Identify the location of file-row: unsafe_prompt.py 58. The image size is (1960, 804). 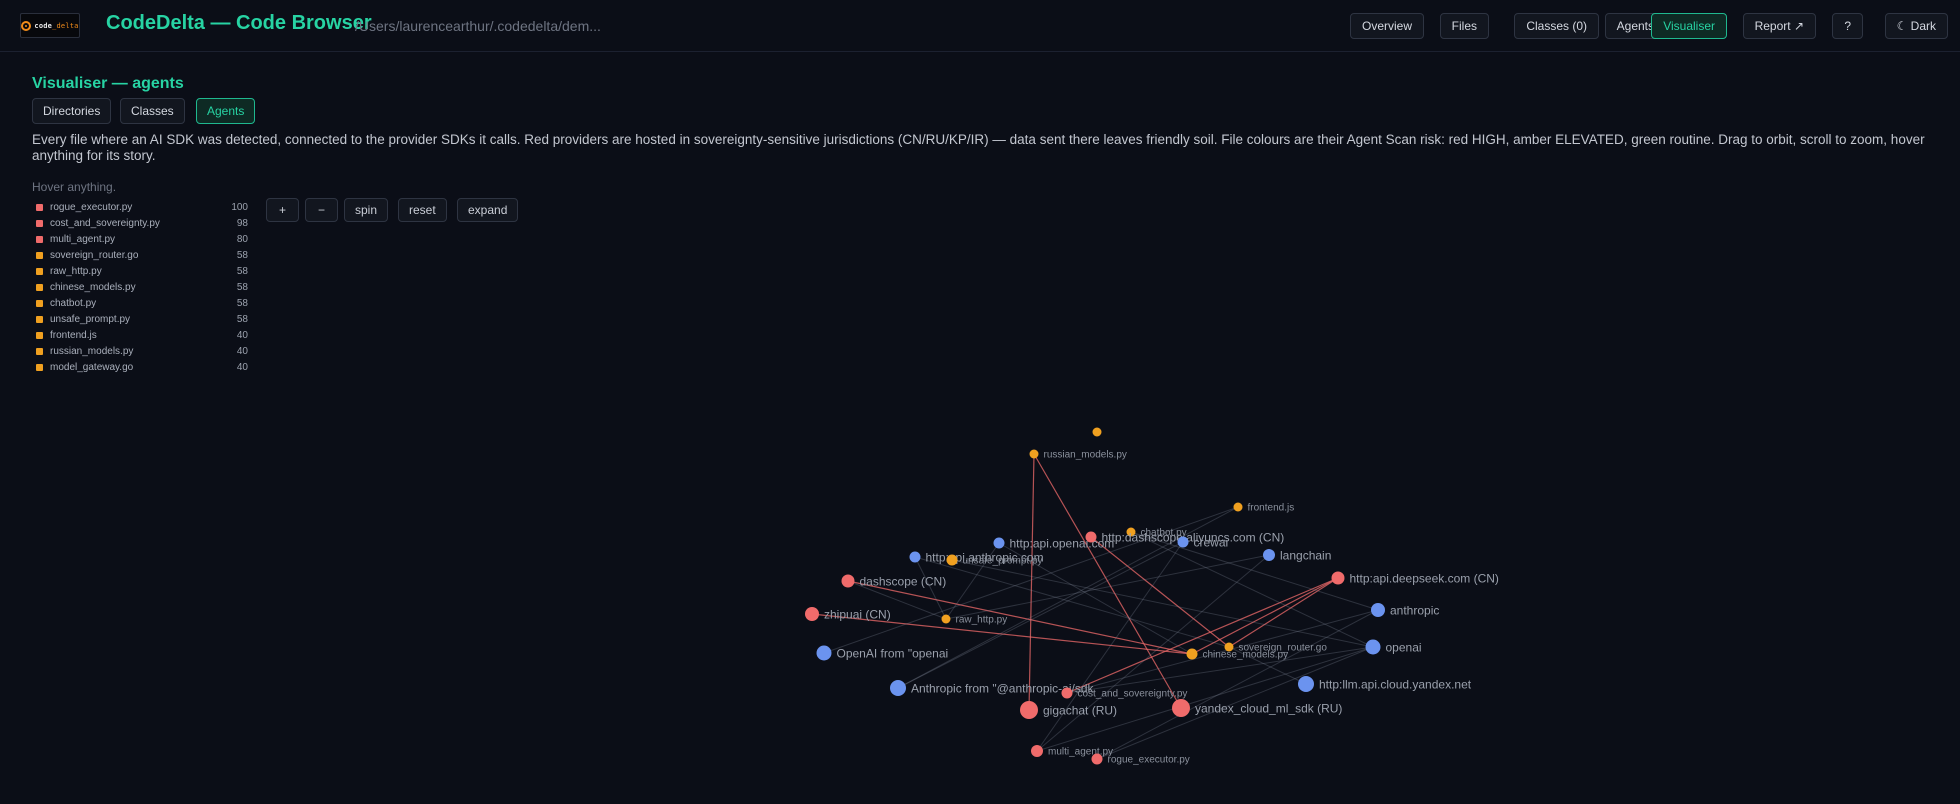
(142, 319).